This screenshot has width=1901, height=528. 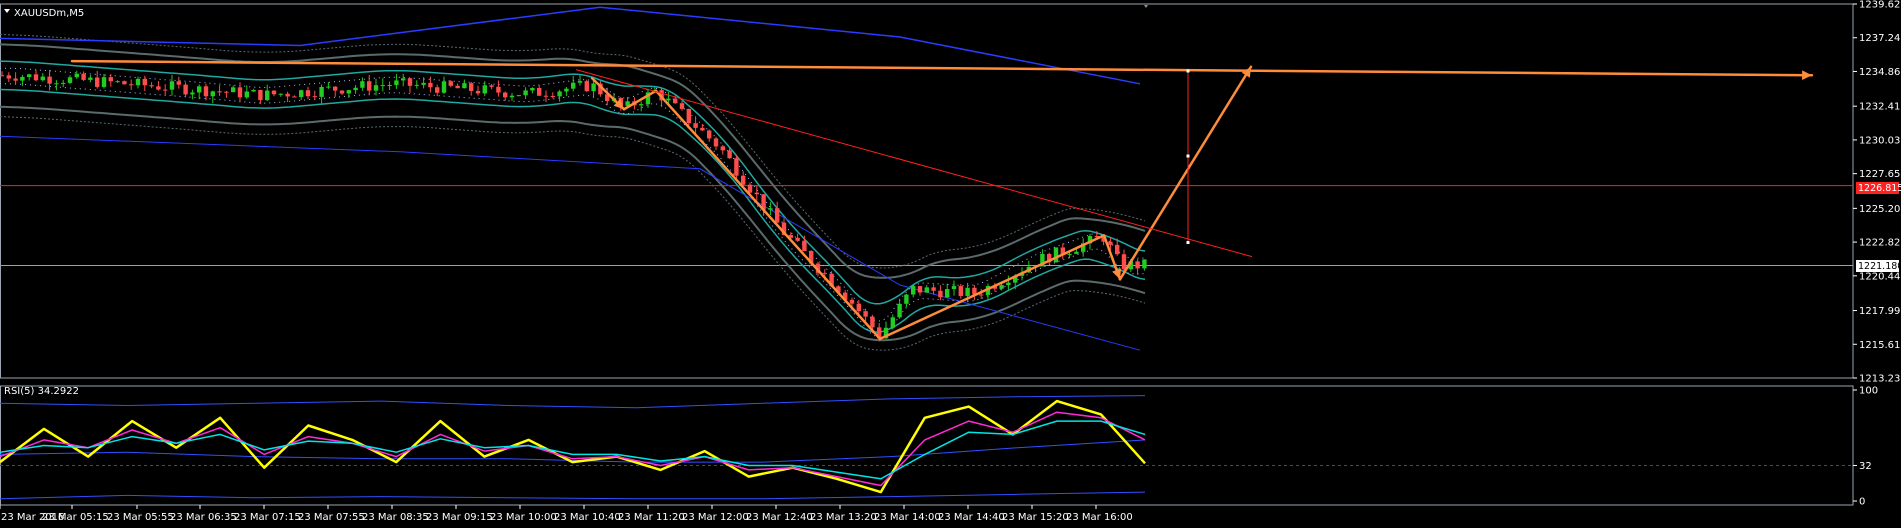 I want to click on x-tick-label: 23 Mar 10:40, so click(x=587, y=517).